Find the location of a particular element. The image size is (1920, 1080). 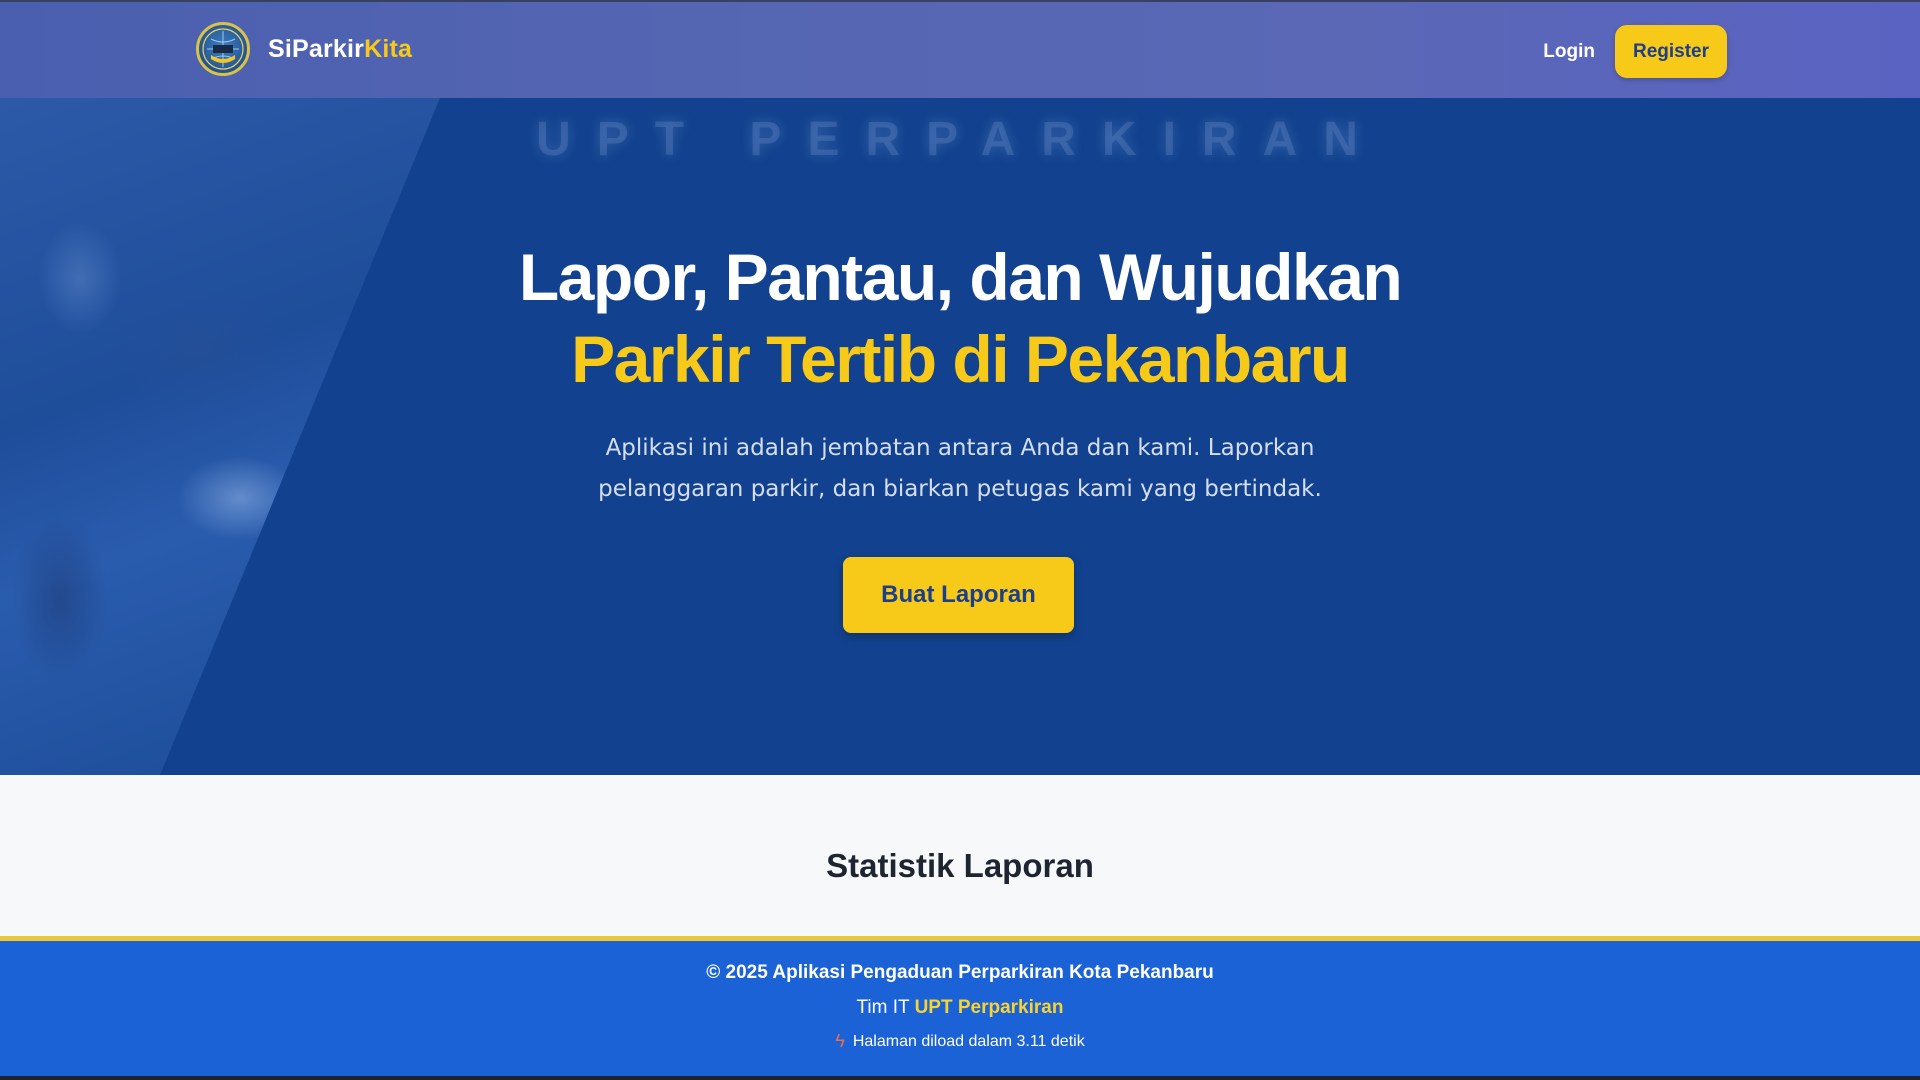

brand: SiParkirKita is located at coordinates (304, 49).